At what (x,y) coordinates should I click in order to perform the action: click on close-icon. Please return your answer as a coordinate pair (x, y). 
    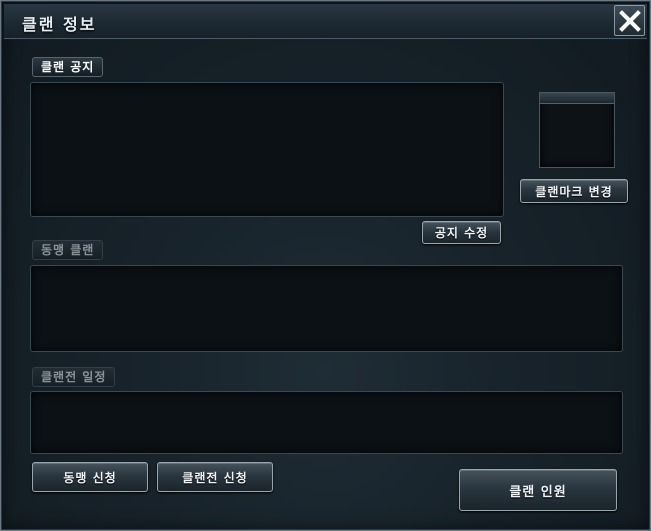
    Looking at the image, I should click on (629, 20).